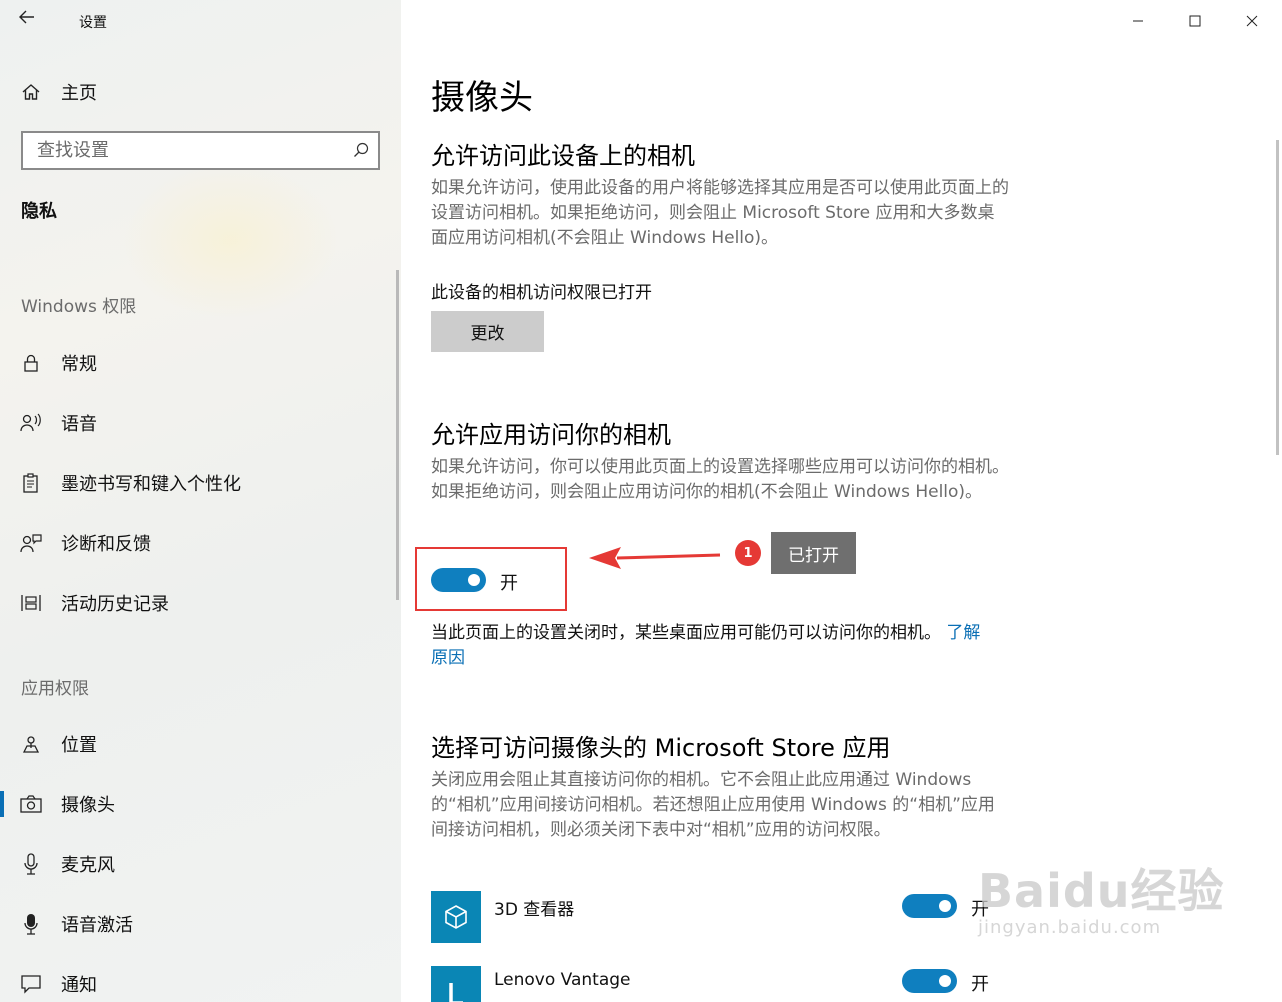 Image resolution: width=1282 pixels, height=1002 pixels. What do you see at coordinates (31, 924) in the screenshot?
I see `voice-activation-icon` at bounding box center [31, 924].